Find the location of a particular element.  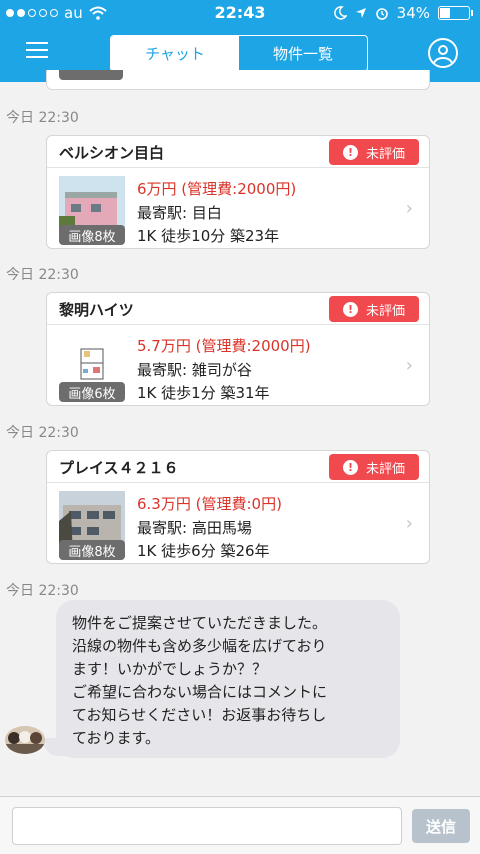

status-right: 34% is located at coordinates (403, 13).